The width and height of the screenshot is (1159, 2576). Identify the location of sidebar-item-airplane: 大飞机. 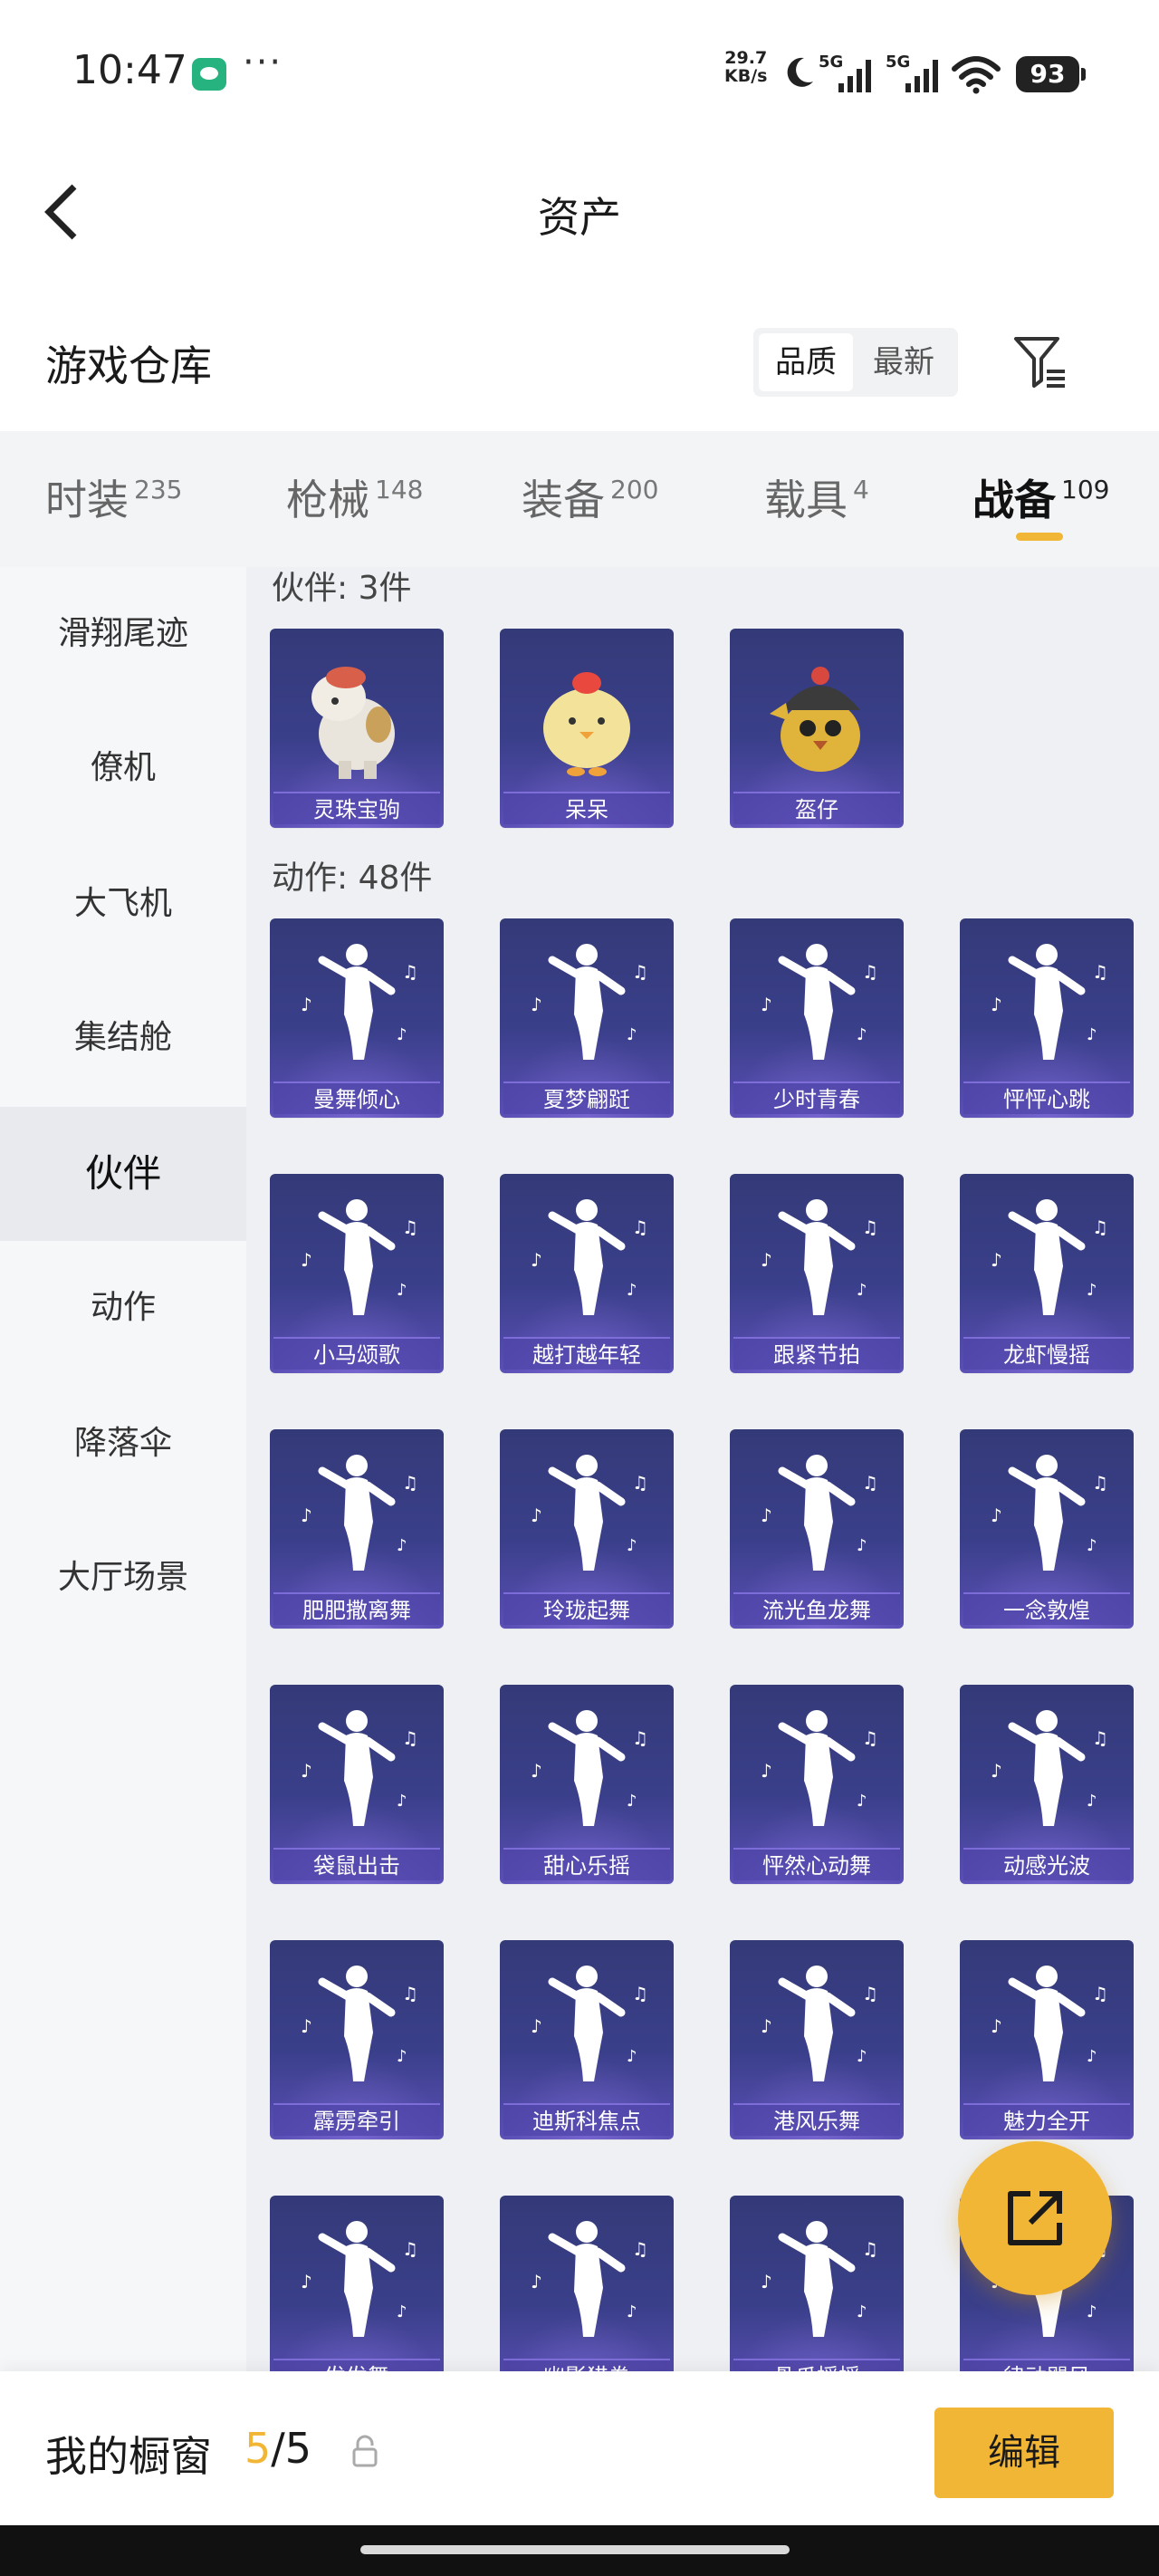
(123, 904).